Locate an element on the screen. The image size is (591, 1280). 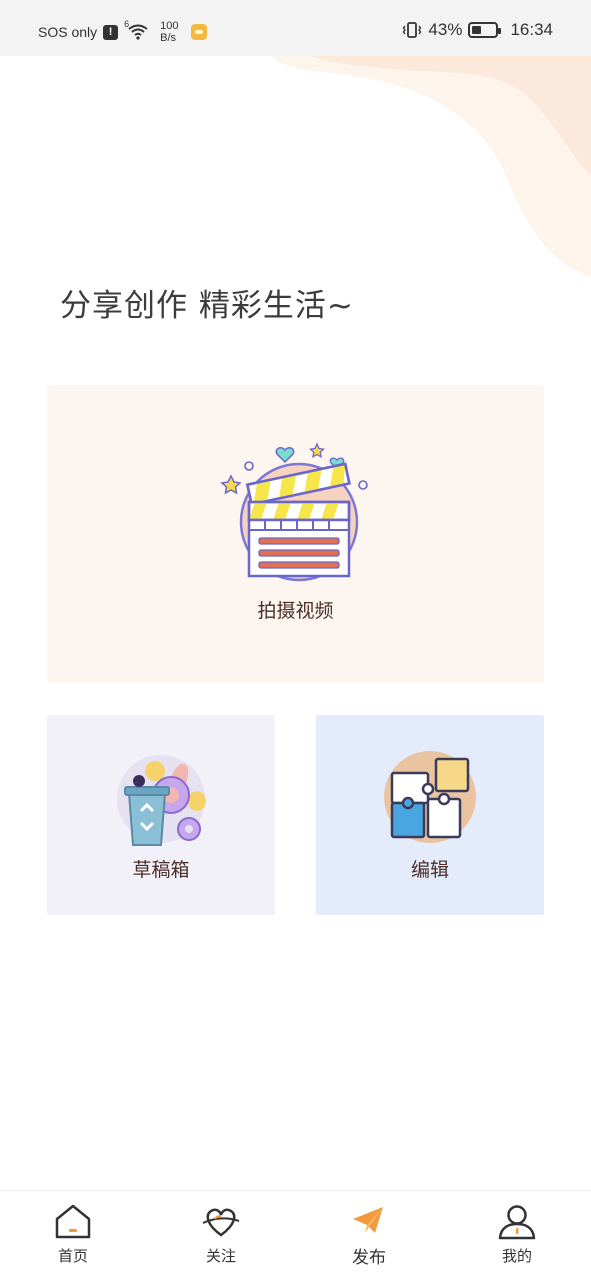
status-bar: SOS only ! 6 100 B/s 43% 16:34 is located at coordinates (295, 28).